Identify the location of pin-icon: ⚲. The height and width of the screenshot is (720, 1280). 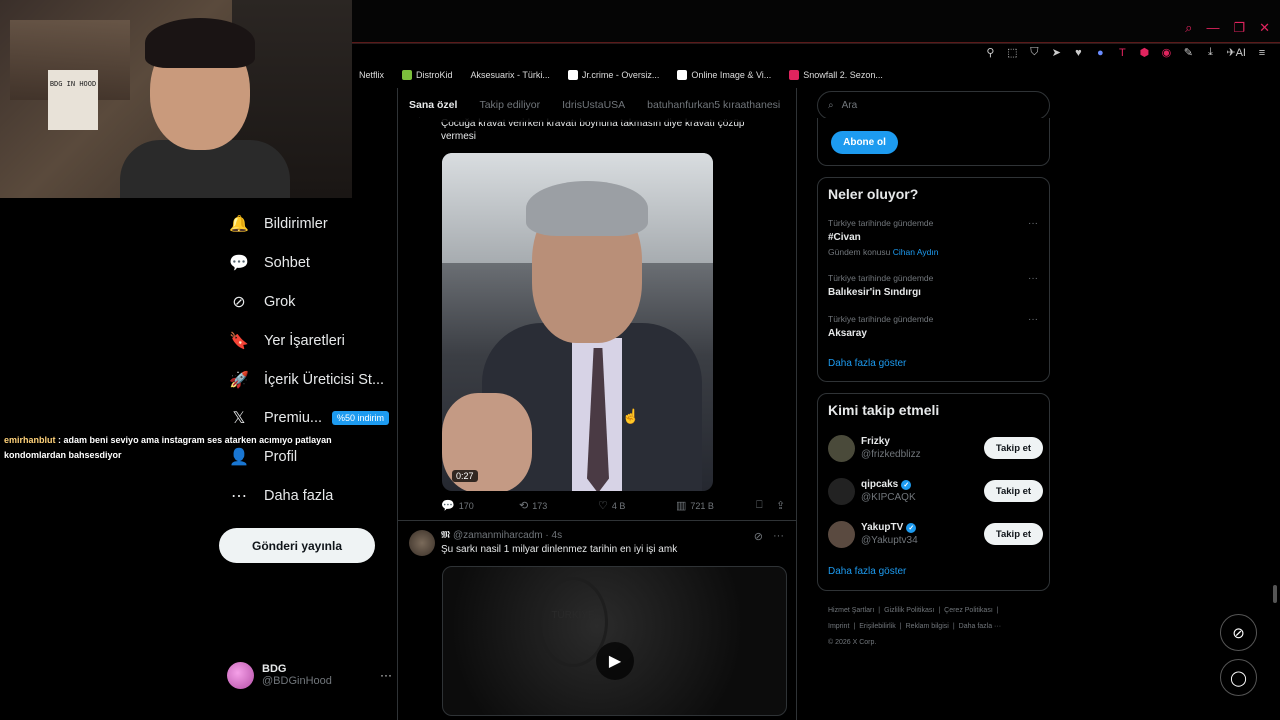
(990, 52).